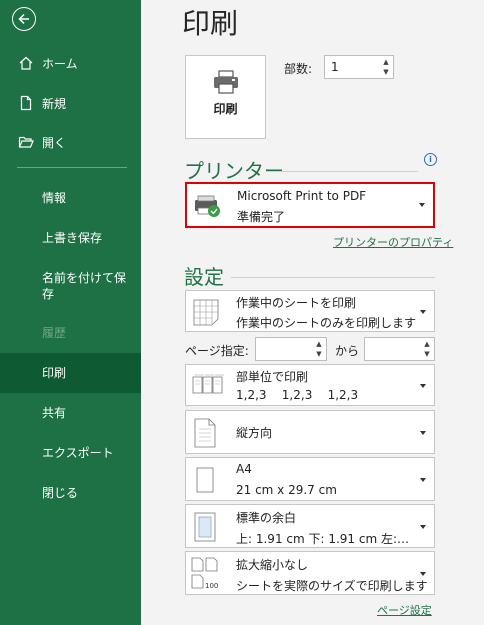 This screenshot has width=484, height=625. I want to click on printer-select: Microsoft Print to PDF 準備完了, so click(310, 205).